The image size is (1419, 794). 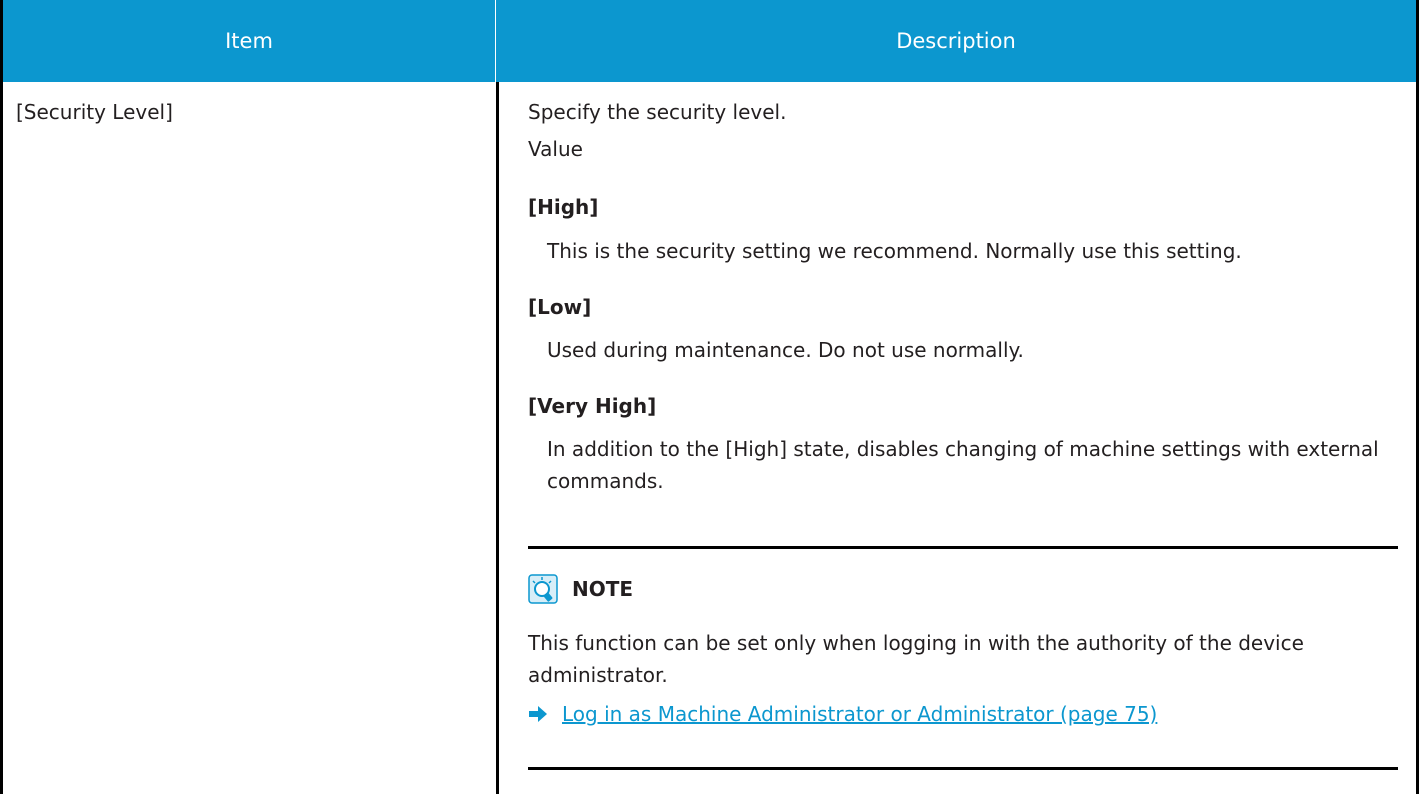 What do you see at coordinates (657, 112) in the screenshot?
I see `description-intro: Specify the security level.` at bounding box center [657, 112].